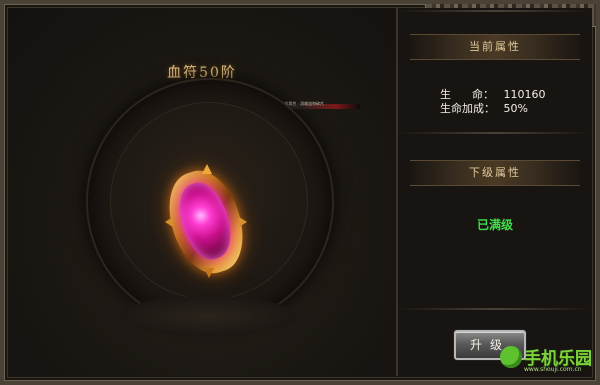 The image size is (600, 385). I want to click on watermark-url: www.shouji.com.cn, so click(553, 369).